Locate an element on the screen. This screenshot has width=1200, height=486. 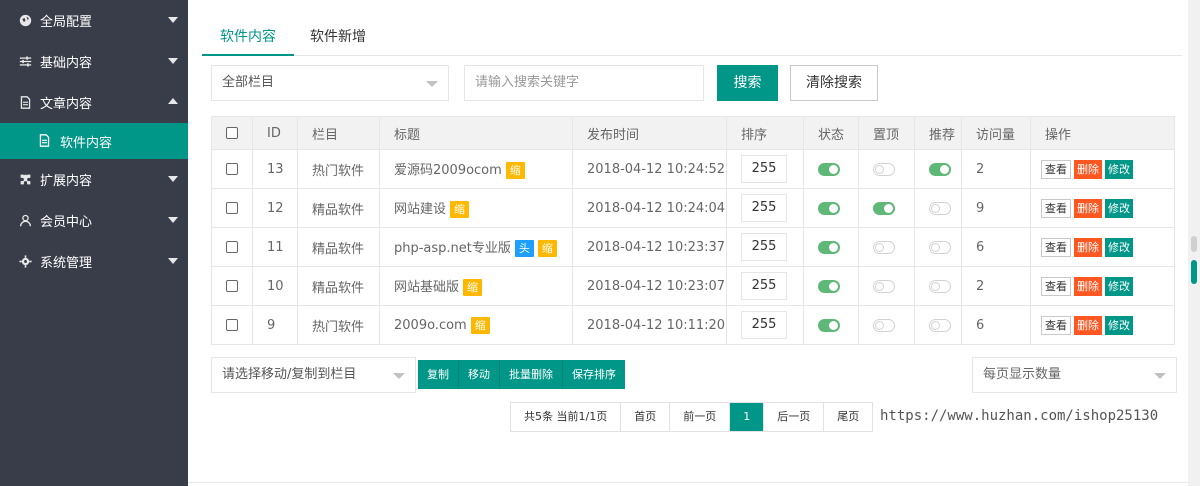
move-select-value: 请选择移动/复制到栏目 is located at coordinates (289, 374).